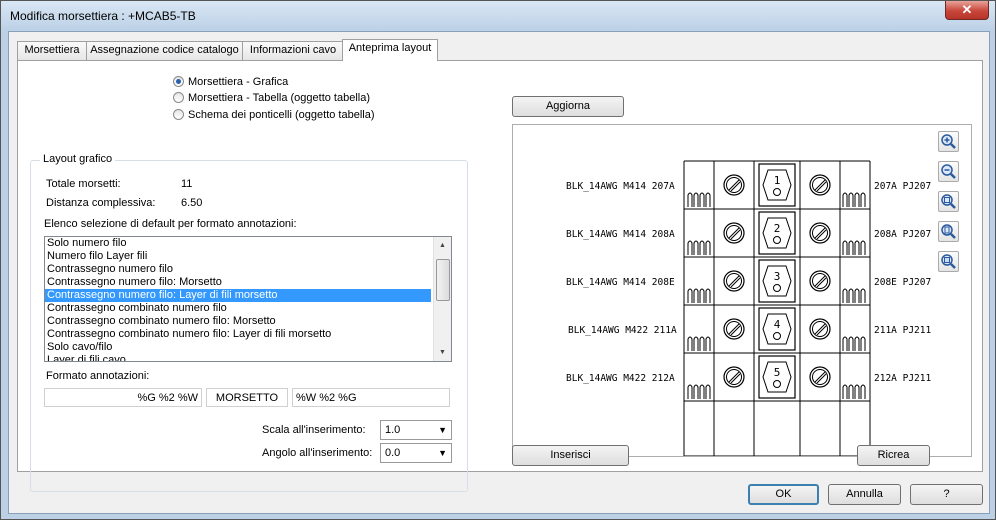 This screenshot has height=520, width=996. Describe the element at coordinates (777, 180) in the screenshot. I see `terminal-number: 1` at that location.